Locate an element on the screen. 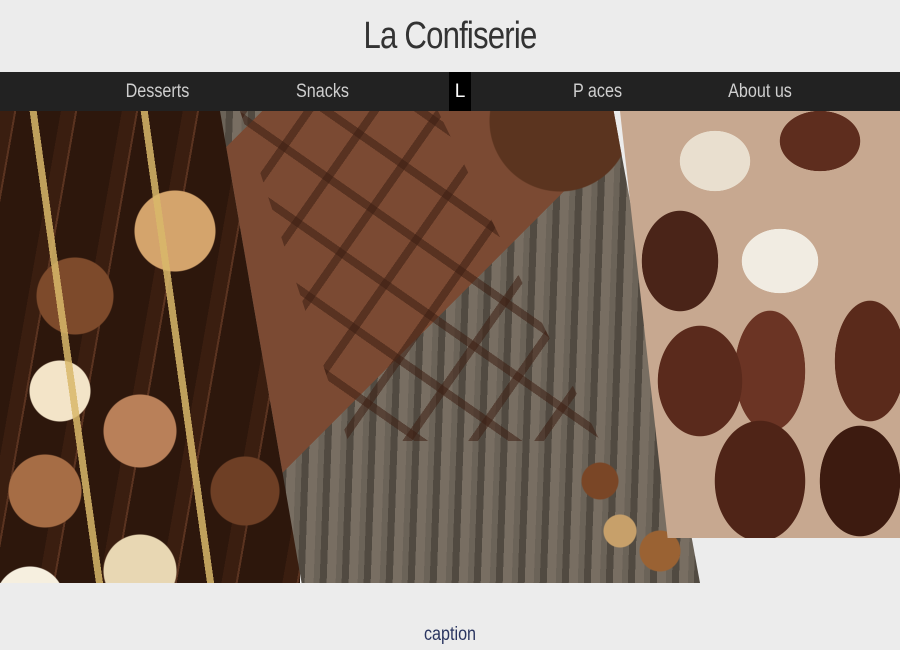  main-navbar: Desserts Snacks L P aces About us is located at coordinates (450, 91).